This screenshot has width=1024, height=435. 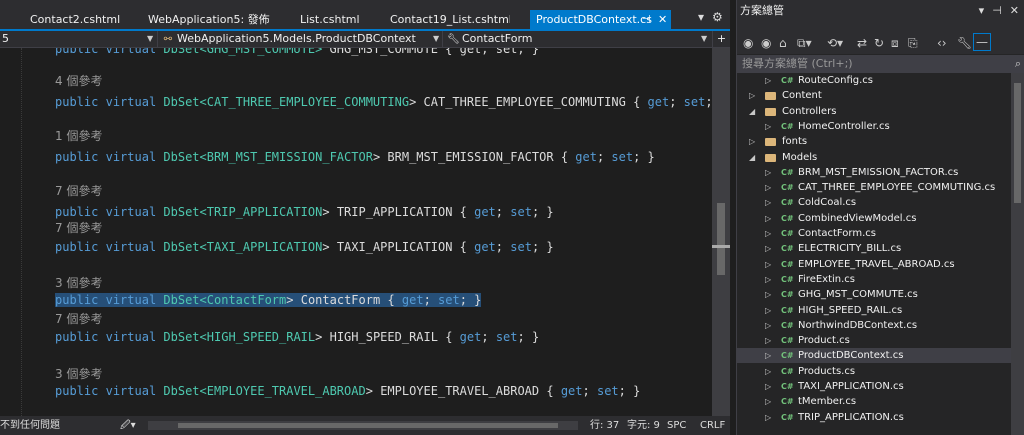 What do you see at coordinates (879, 43) in the screenshot?
I see `refresh-icon: ↻` at bounding box center [879, 43].